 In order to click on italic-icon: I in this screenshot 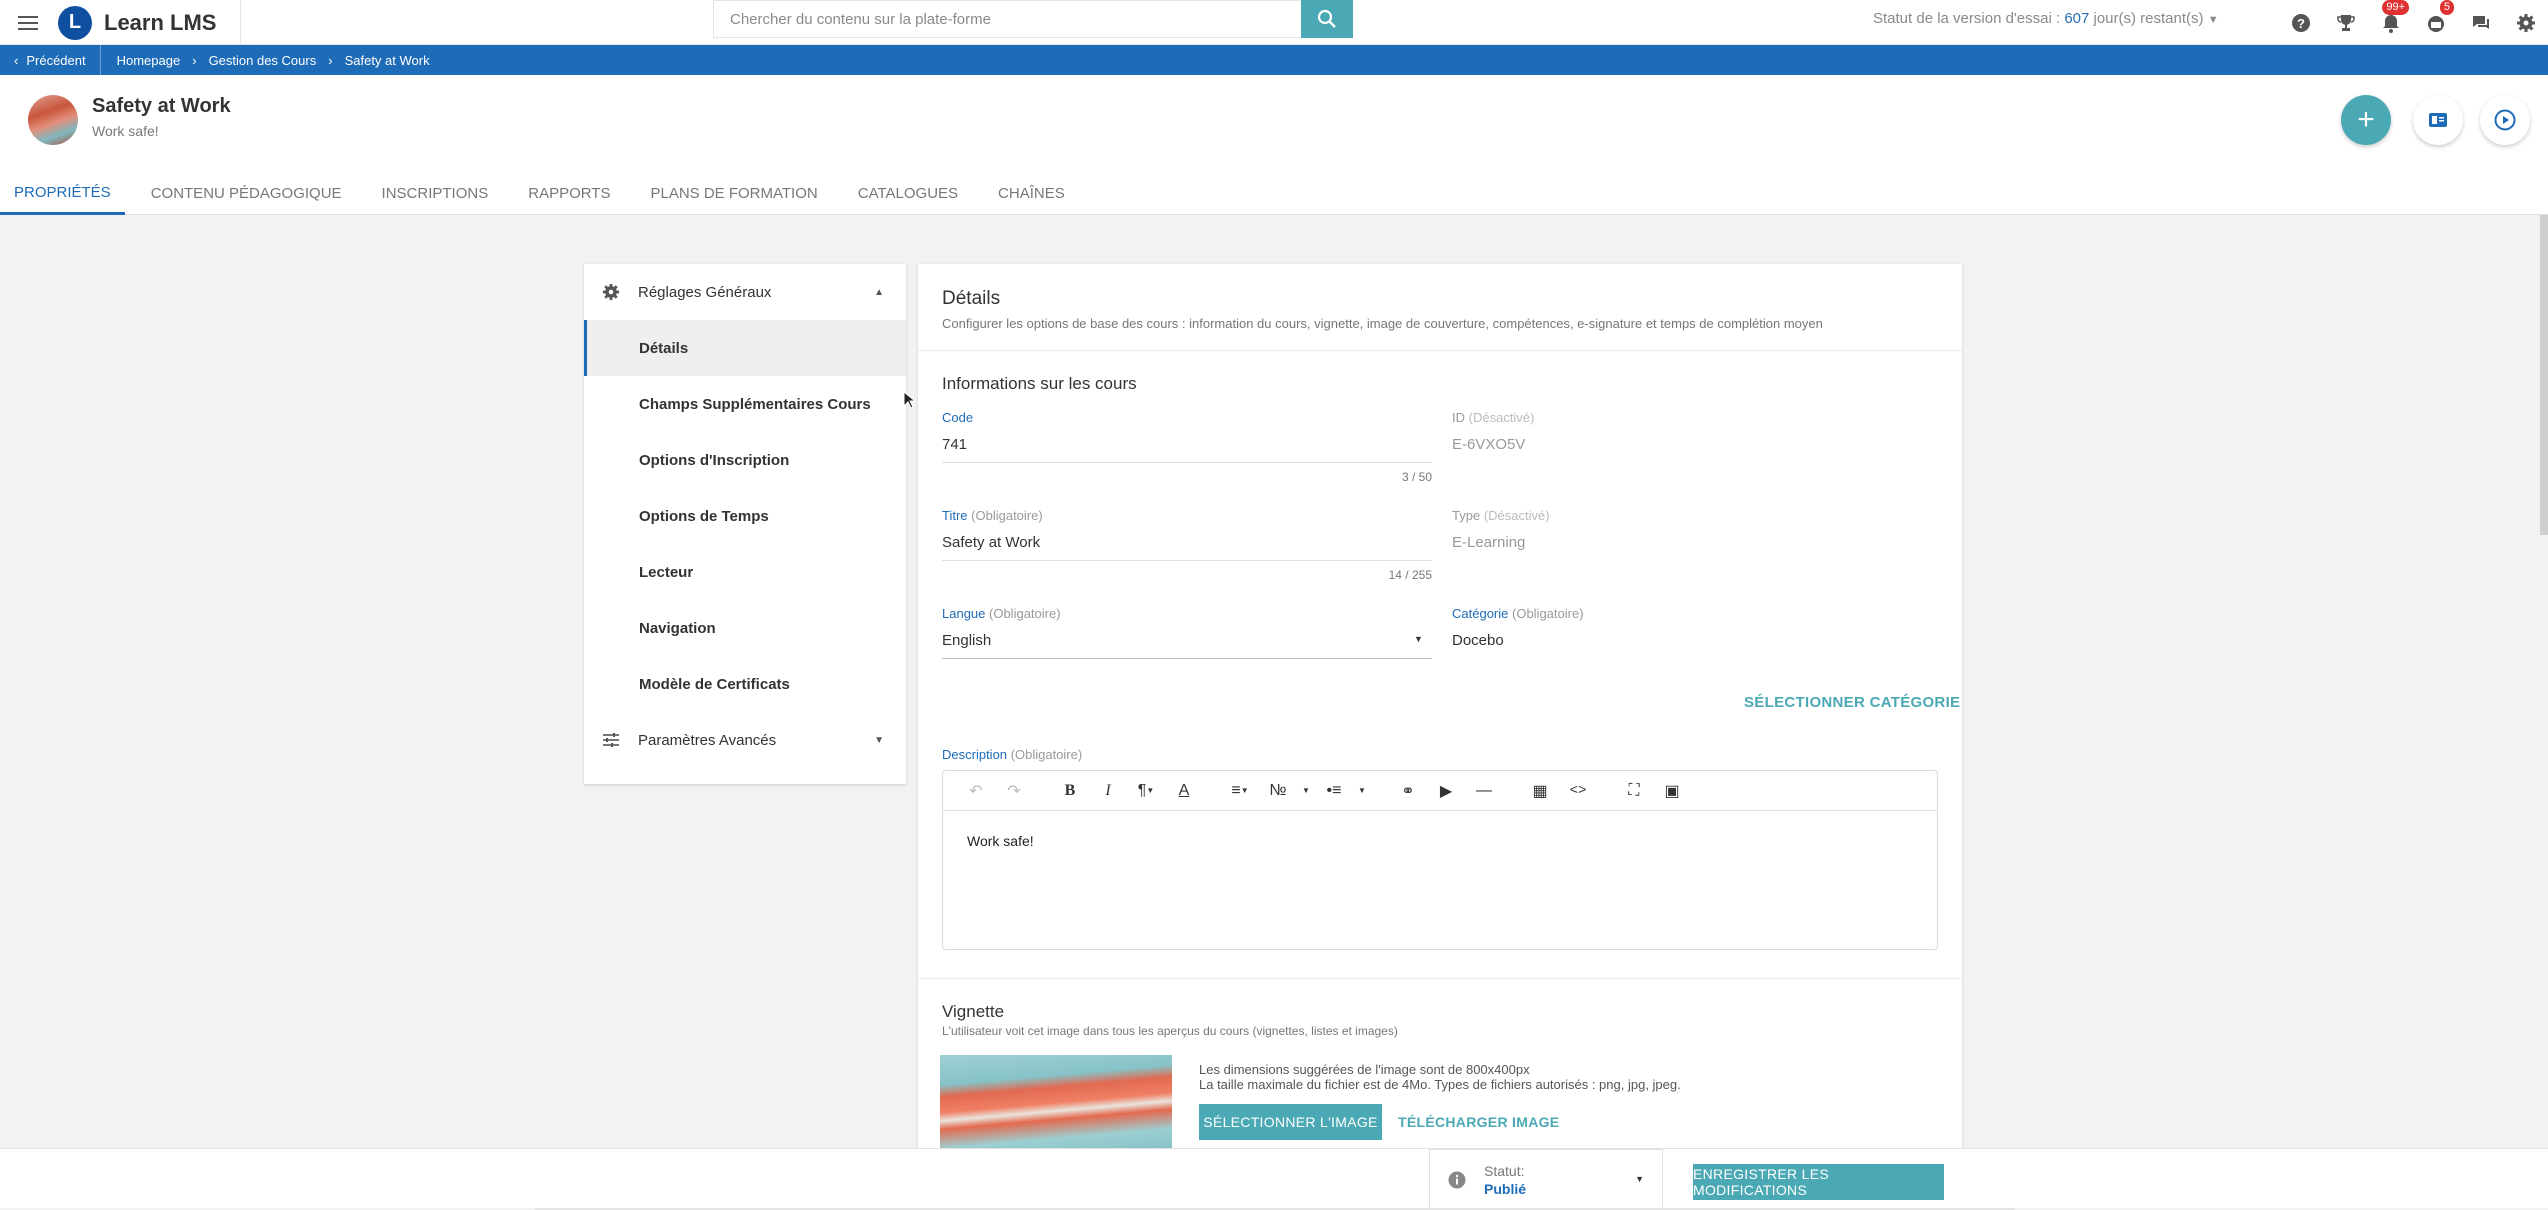, I will do `click(1108, 791)`.